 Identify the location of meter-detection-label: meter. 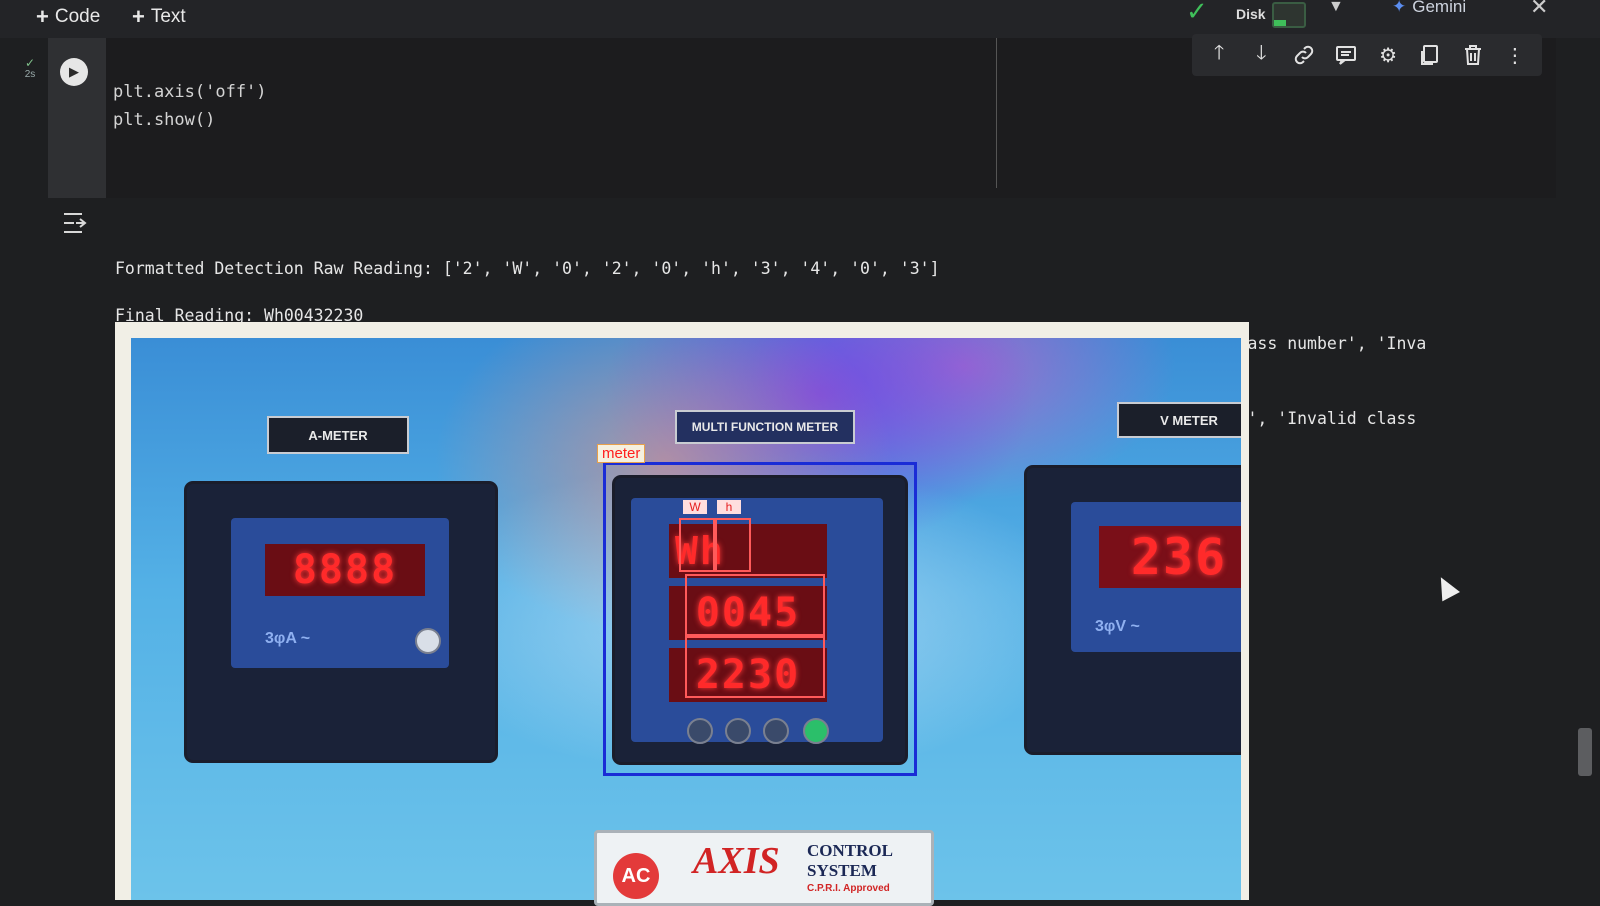
(621, 453).